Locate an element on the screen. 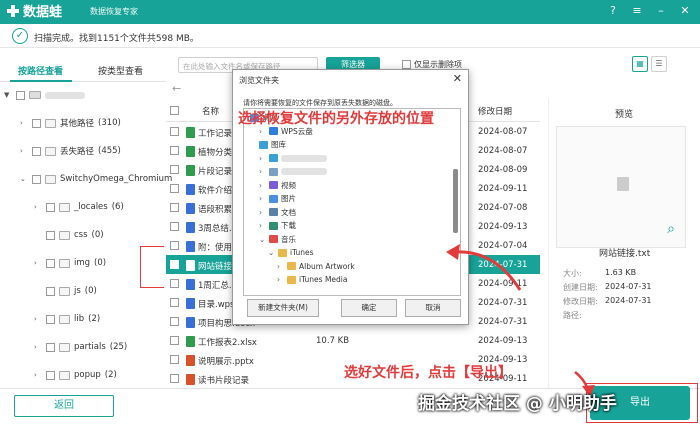 This screenshot has width=700, height=424. tree-item: ⌄ SwitchyOmega_Chromium is located at coordinates (96, 179).